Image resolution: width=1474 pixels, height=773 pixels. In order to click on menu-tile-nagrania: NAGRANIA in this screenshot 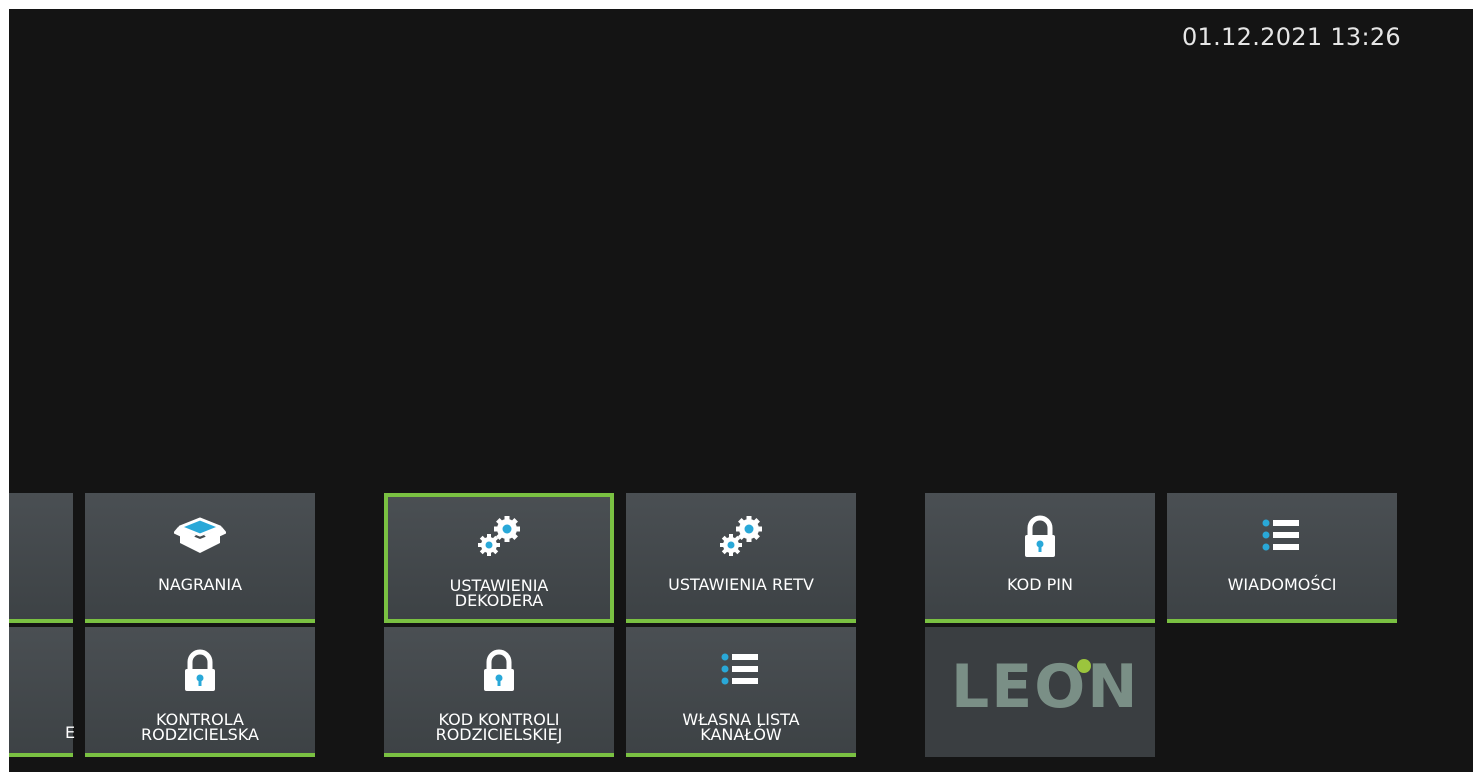, I will do `click(200, 558)`.